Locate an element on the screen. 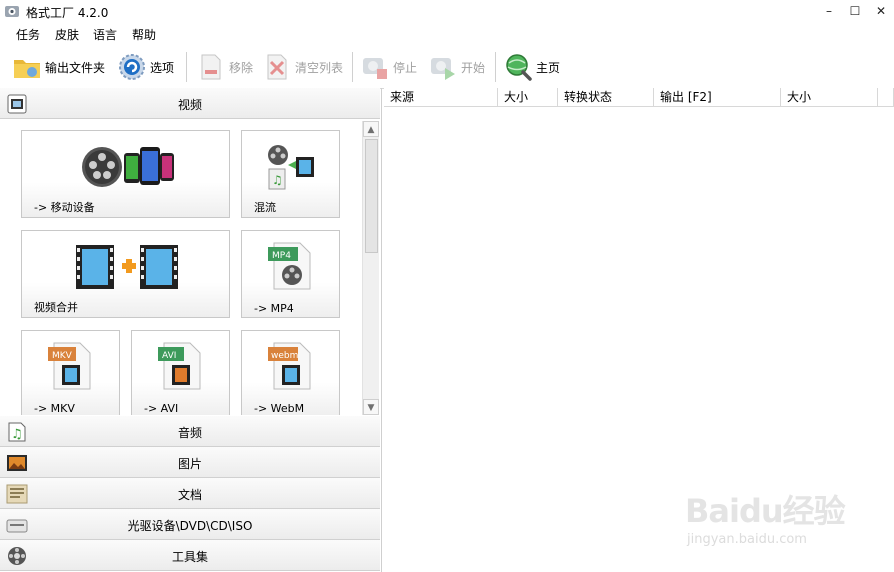  tile-mobile-device-label: -> 移动设备 is located at coordinates (64, 207).